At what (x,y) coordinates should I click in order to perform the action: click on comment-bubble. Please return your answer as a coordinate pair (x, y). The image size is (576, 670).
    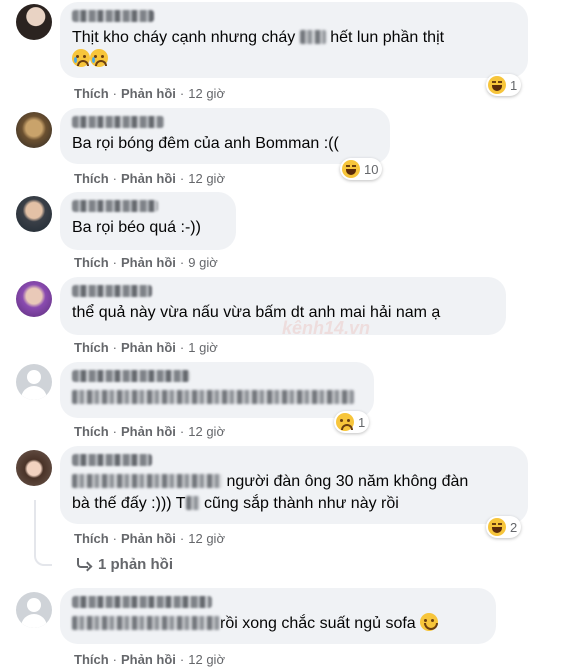
    Looking at the image, I should click on (217, 390).